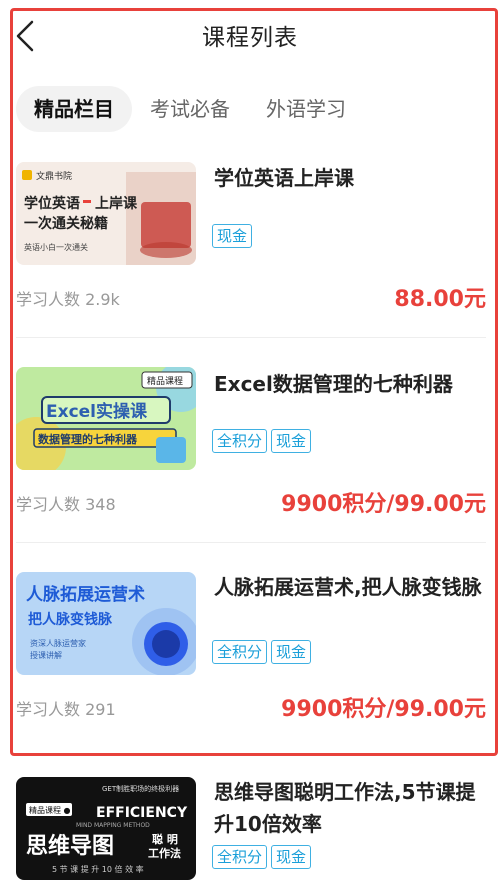 This screenshot has width=500, height=888. I want to click on thumb-line2: 数据管理的七种利器, so click(88, 439).